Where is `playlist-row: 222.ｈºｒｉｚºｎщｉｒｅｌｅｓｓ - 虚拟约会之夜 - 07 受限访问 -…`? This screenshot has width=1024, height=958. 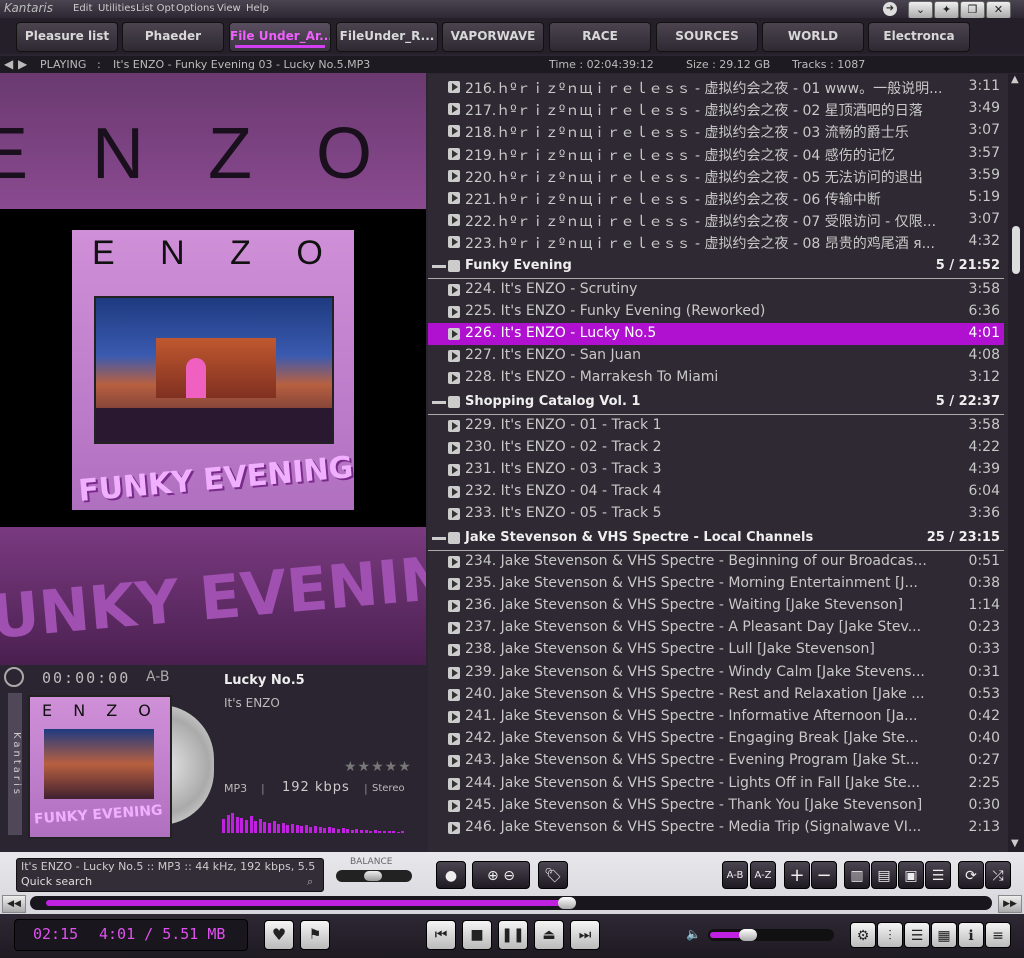 playlist-row: 222.ｈºｒｉｚºｎщｉｒｅｌｅｓｓ - 虚拟约会之夜 - 07 受限访问 -… is located at coordinates (716, 220).